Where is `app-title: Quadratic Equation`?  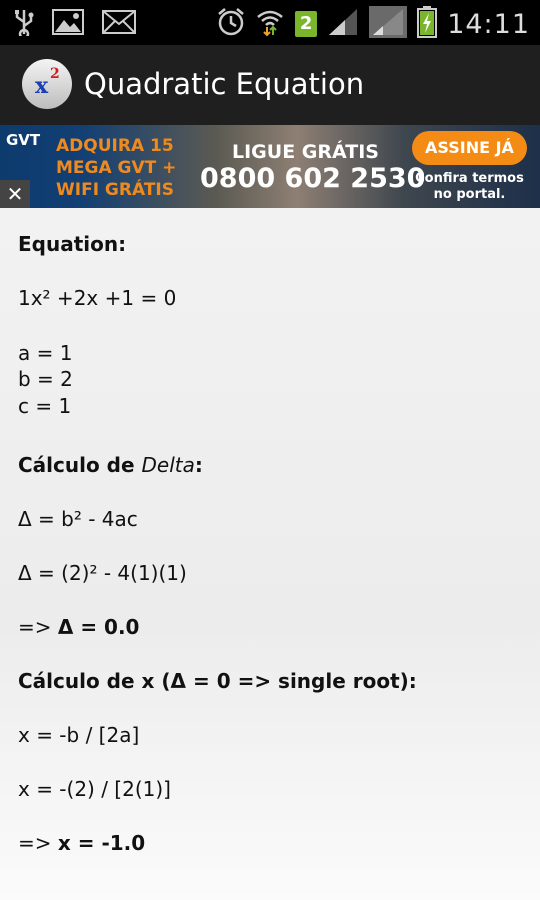 app-title: Quadratic Equation is located at coordinates (224, 84).